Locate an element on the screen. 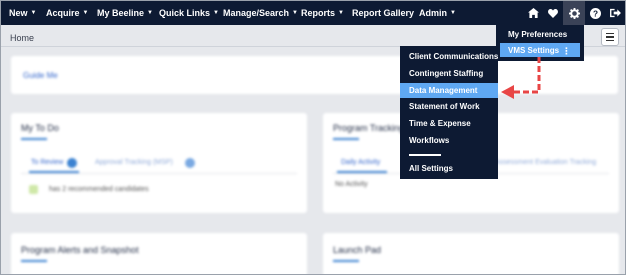 This screenshot has width=626, height=275. nav-manage-search: Manage/Search ▼ is located at coordinates (260, 13).